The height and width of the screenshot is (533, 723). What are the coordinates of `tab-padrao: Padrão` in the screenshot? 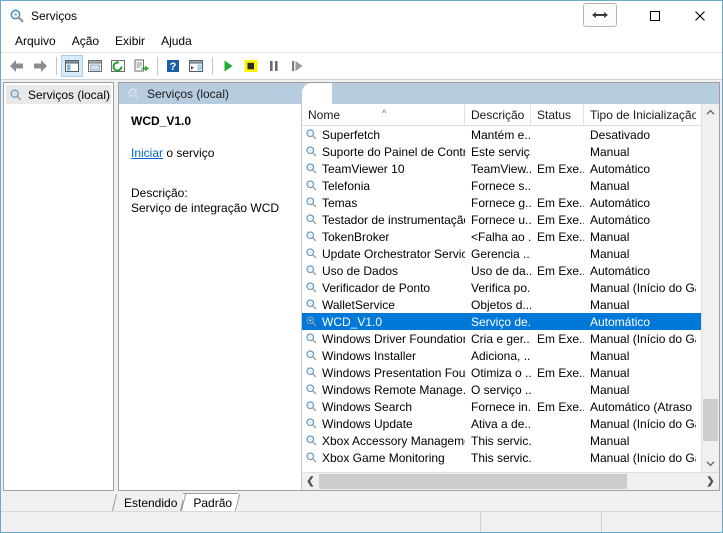 It's located at (211, 502).